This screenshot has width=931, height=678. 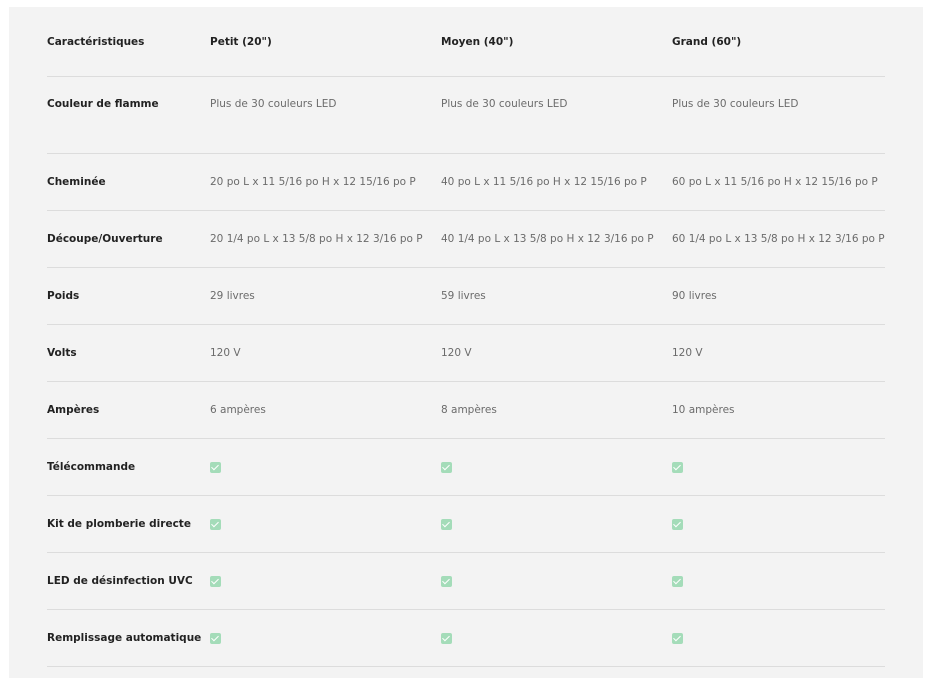 What do you see at coordinates (556, 42) in the screenshot?
I see `header-medium: Moyen (40")` at bounding box center [556, 42].